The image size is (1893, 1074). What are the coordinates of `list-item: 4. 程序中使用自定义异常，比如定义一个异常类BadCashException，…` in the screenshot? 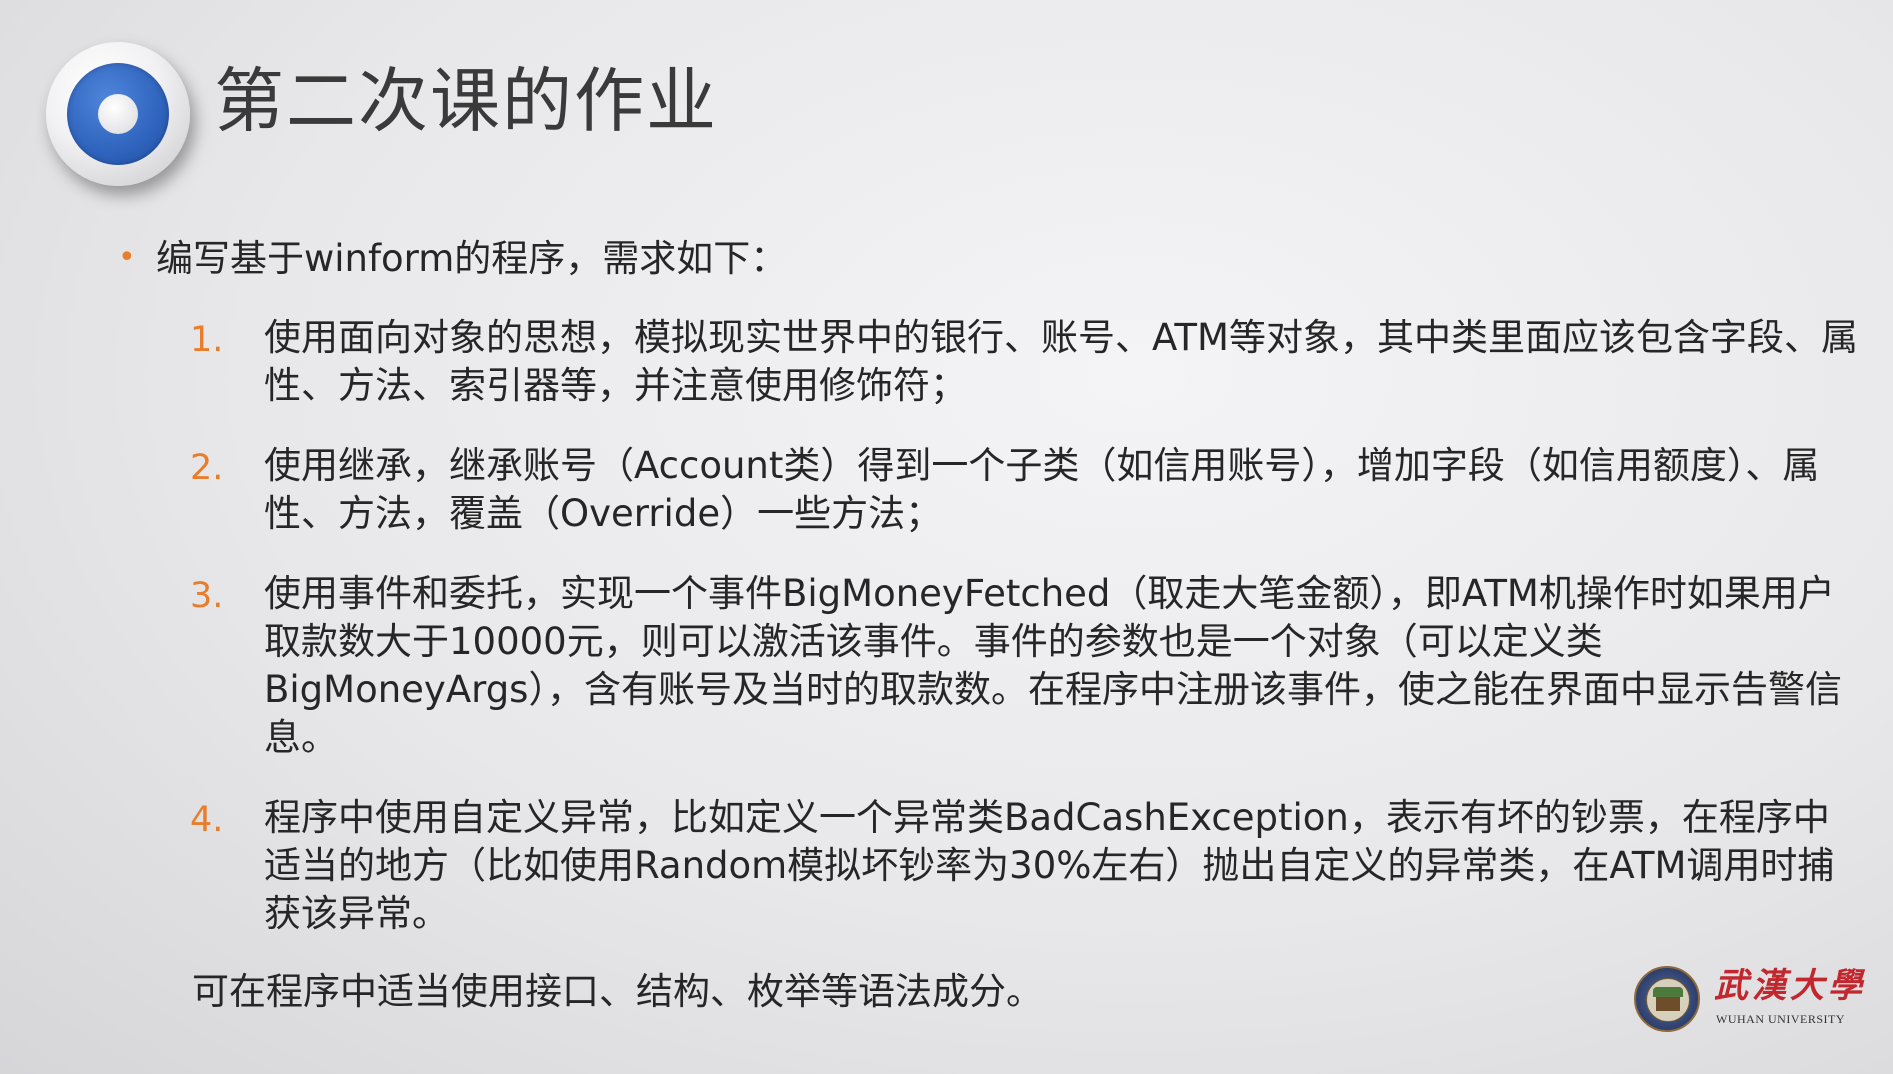 It's located at (1025, 866).